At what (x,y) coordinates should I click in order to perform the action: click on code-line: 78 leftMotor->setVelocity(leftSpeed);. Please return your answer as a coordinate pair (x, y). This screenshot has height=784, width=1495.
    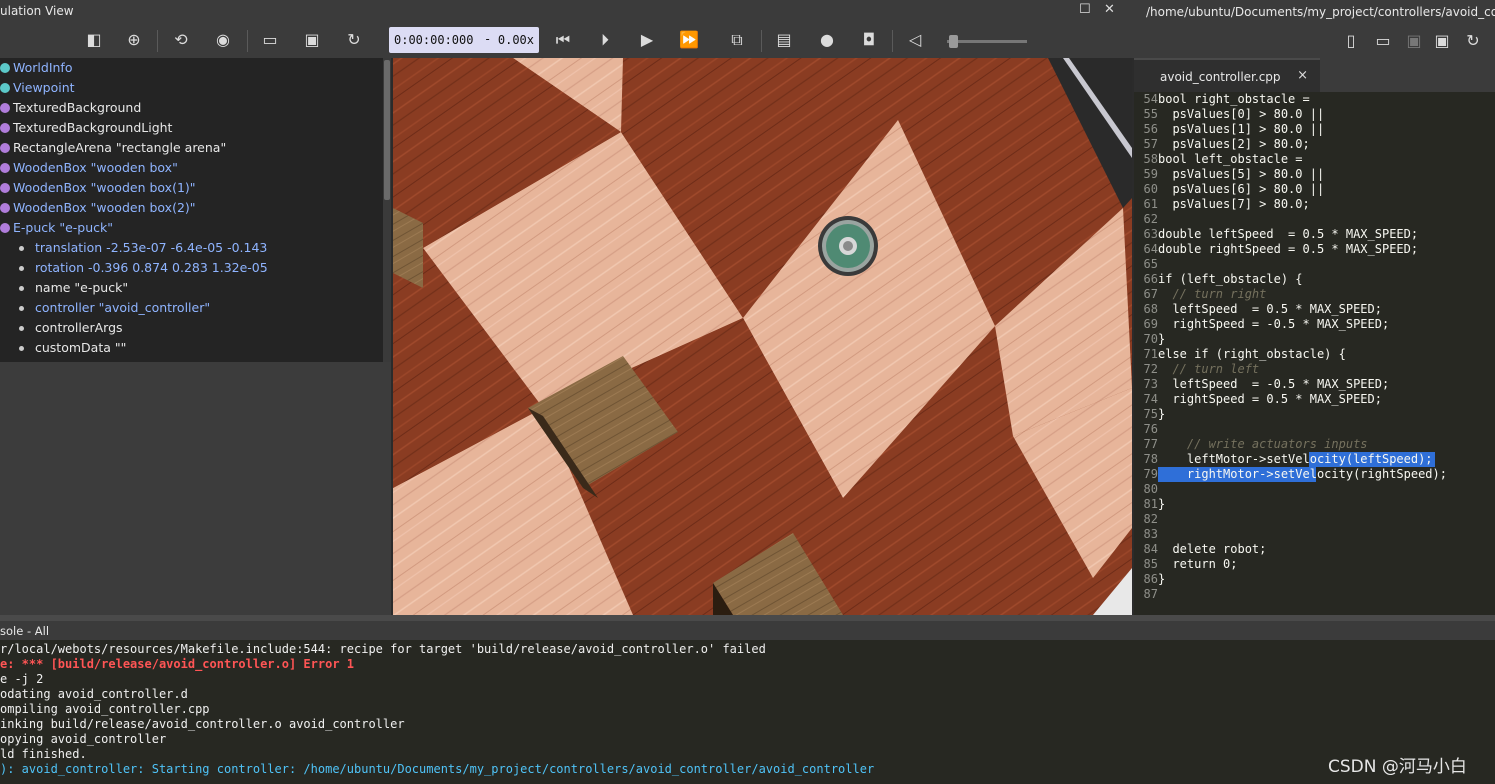
    Looking at the image, I should click on (1288, 459).